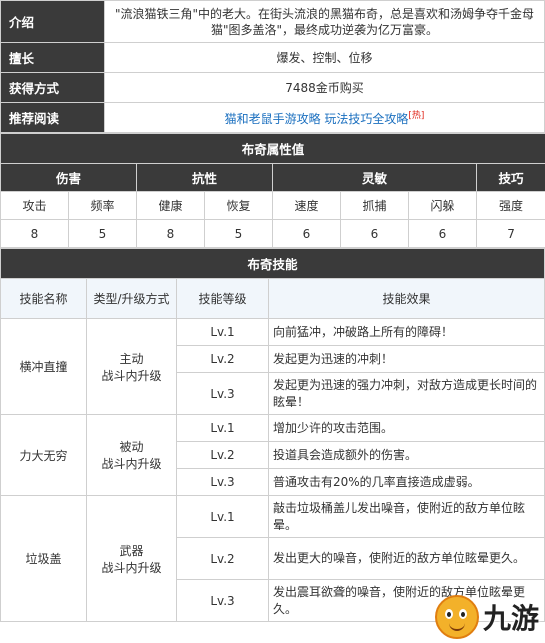 The height and width of the screenshot is (643, 545). I want to click on skill-effect: 投道具会造成额外的伤害。, so click(406, 455).